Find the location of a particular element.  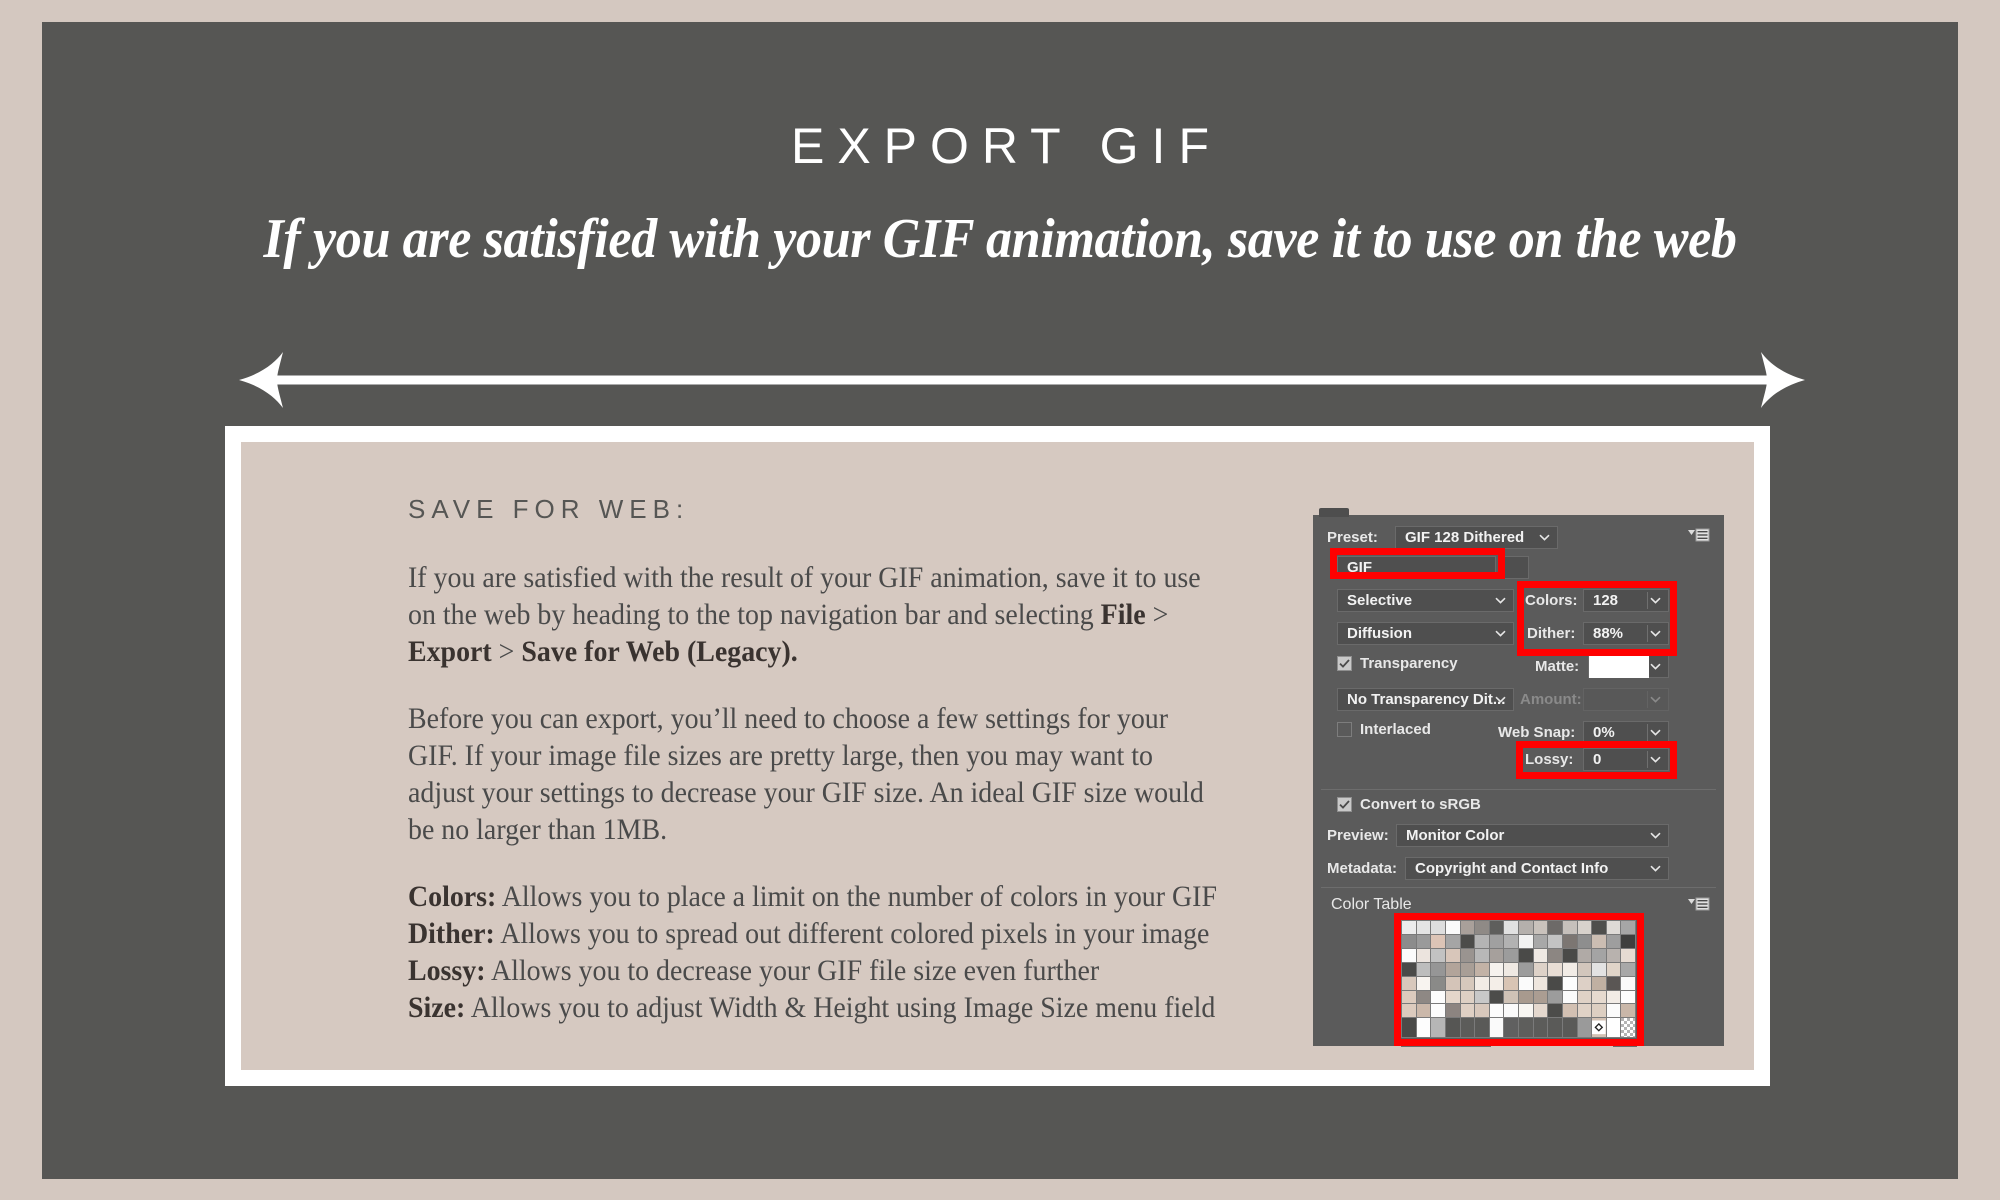

transparency-checkbox-row: Transparency is located at coordinates (1397, 663).